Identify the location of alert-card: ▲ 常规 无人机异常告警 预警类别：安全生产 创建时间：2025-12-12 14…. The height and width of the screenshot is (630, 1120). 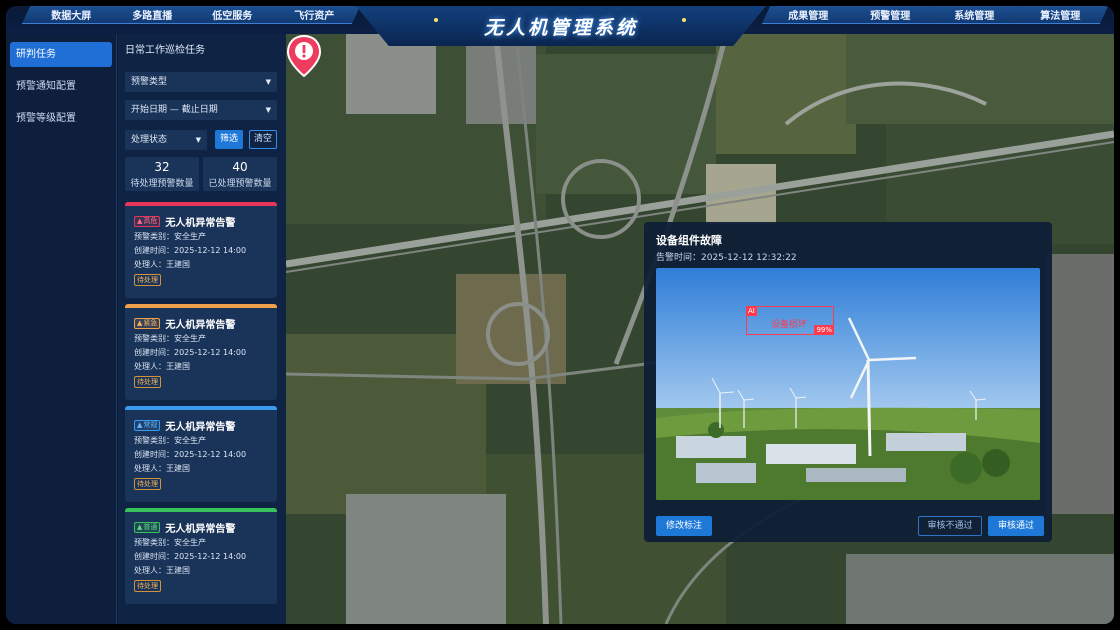
(201, 454).